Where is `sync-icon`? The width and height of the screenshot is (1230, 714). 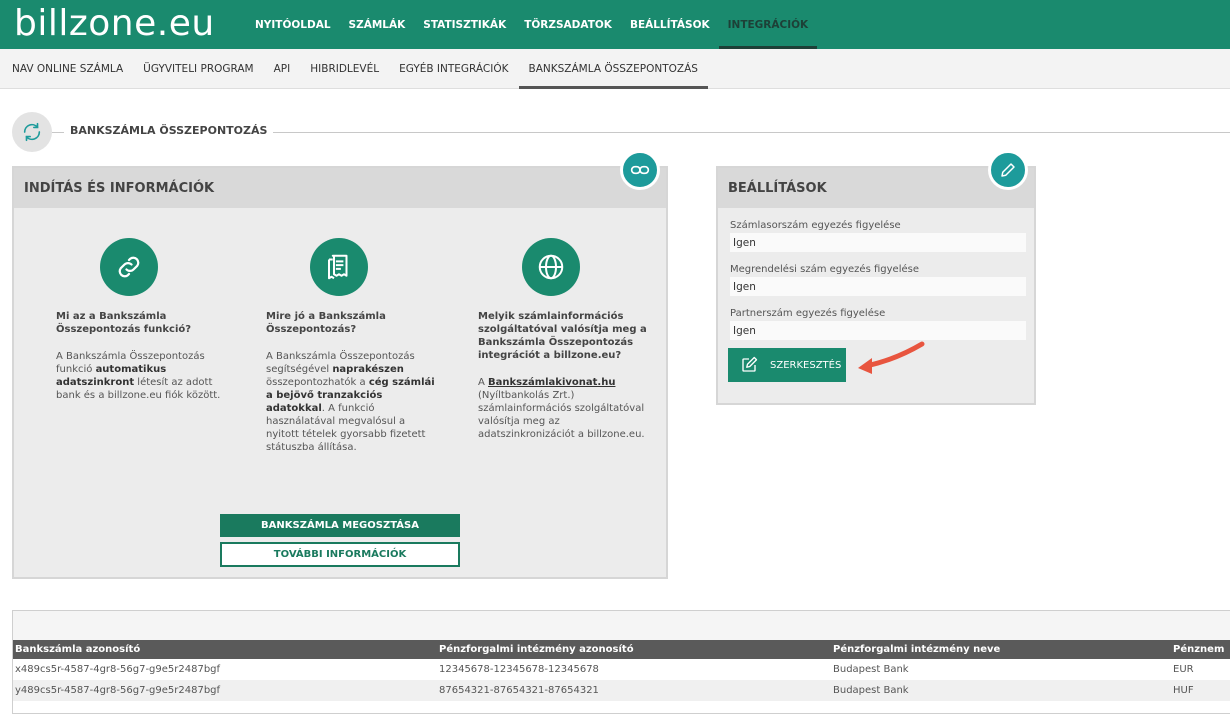 sync-icon is located at coordinates (32, 132).